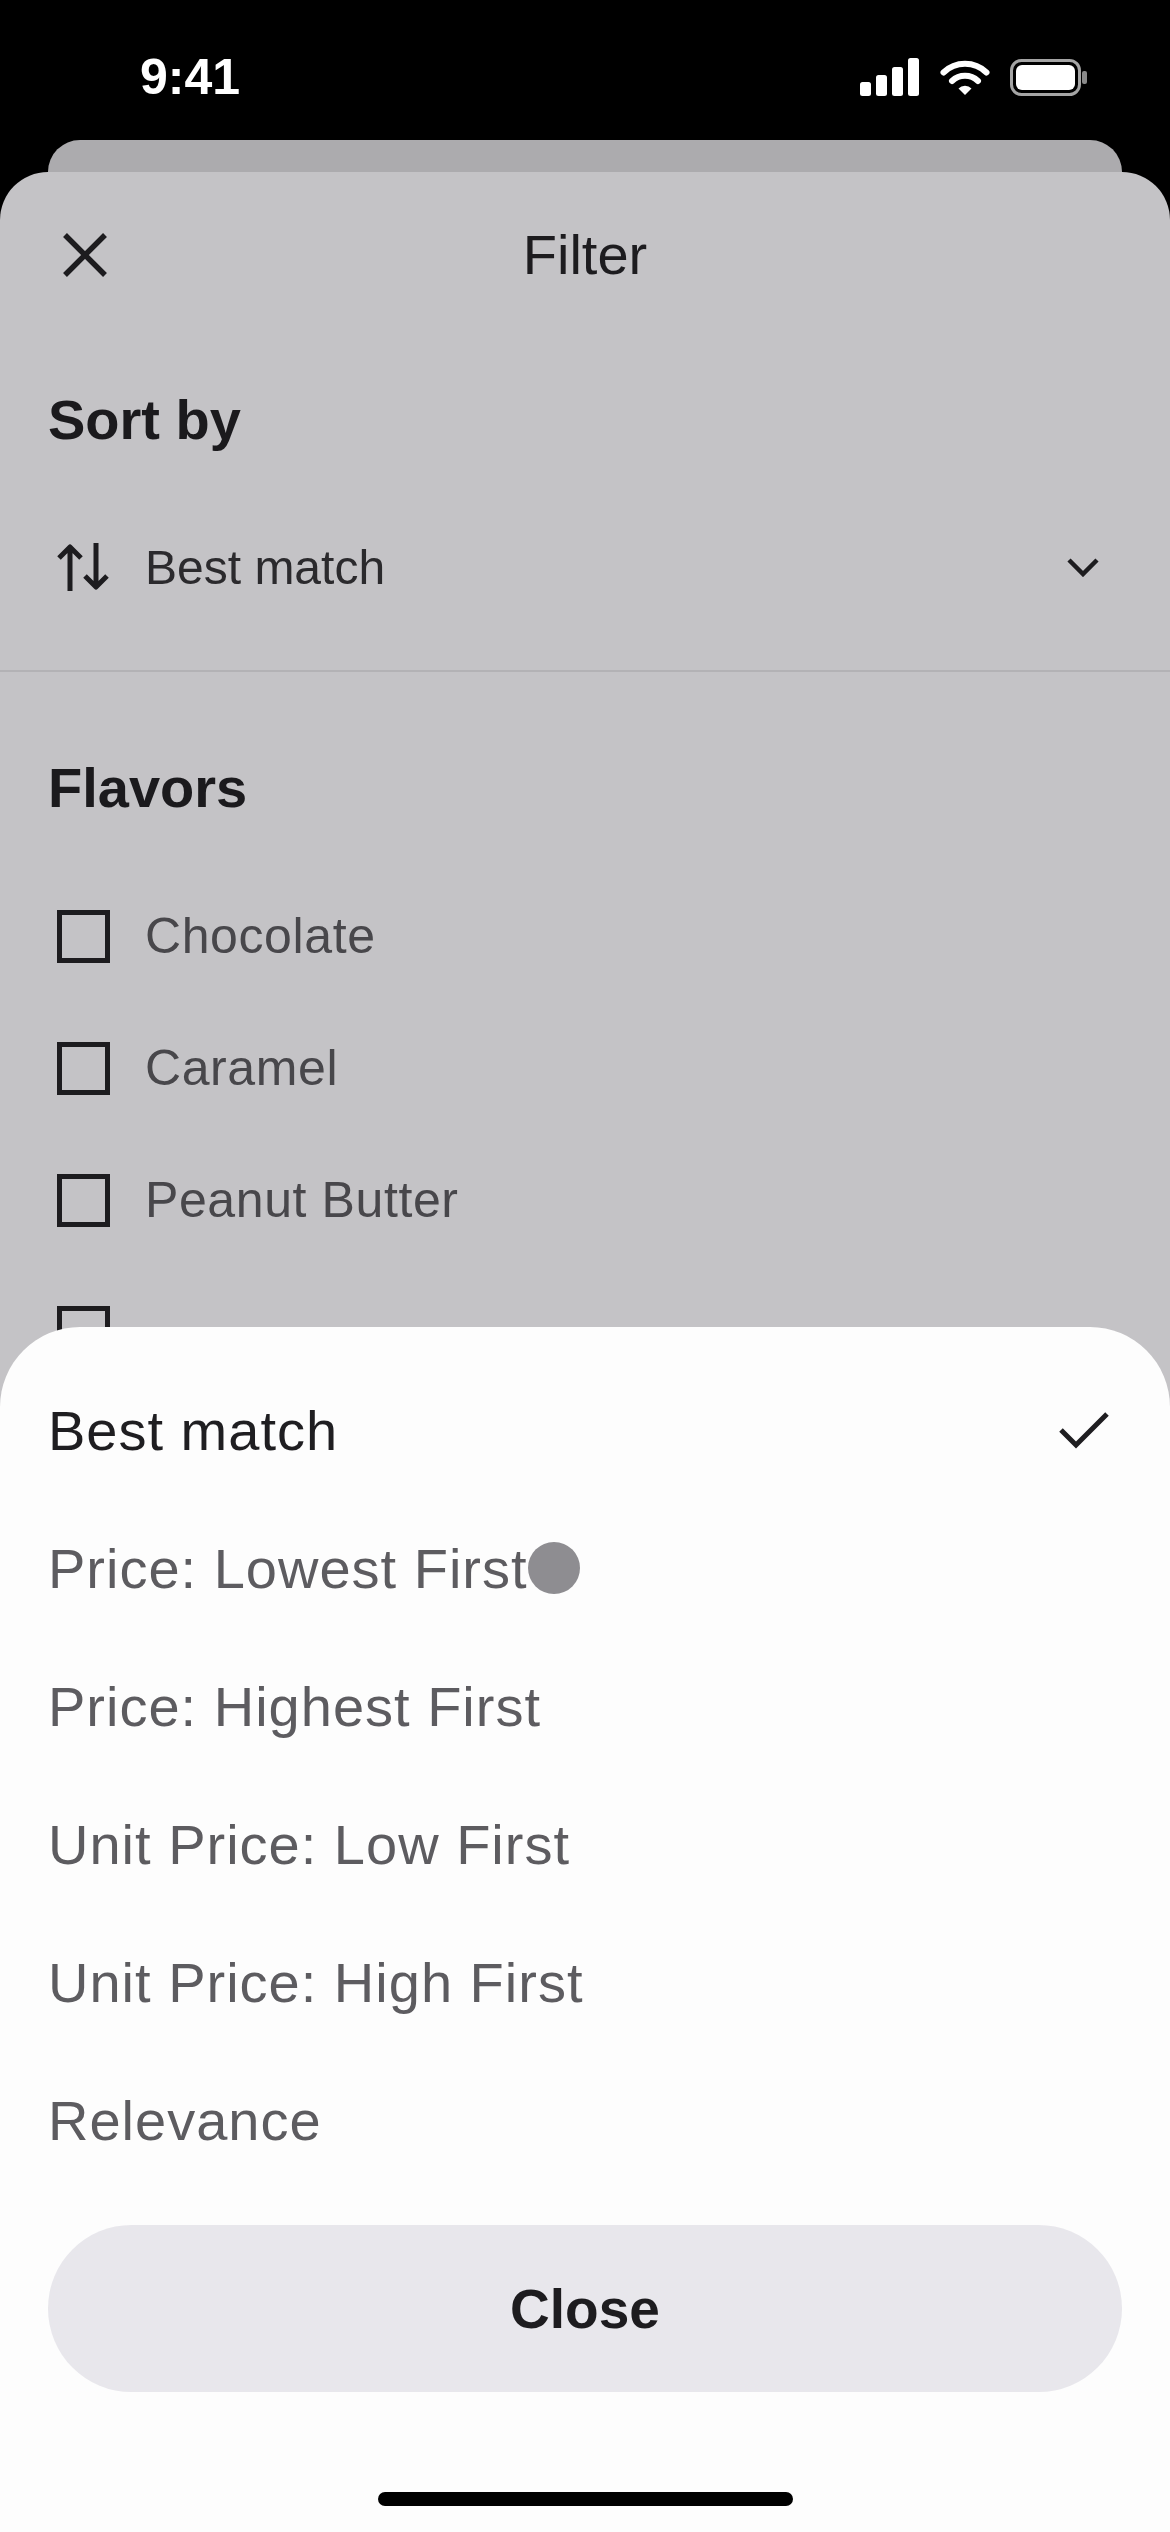  Describe the element at coordinates (83, 567) in the screenshot. I see `sort-arrows-icon` at that location.